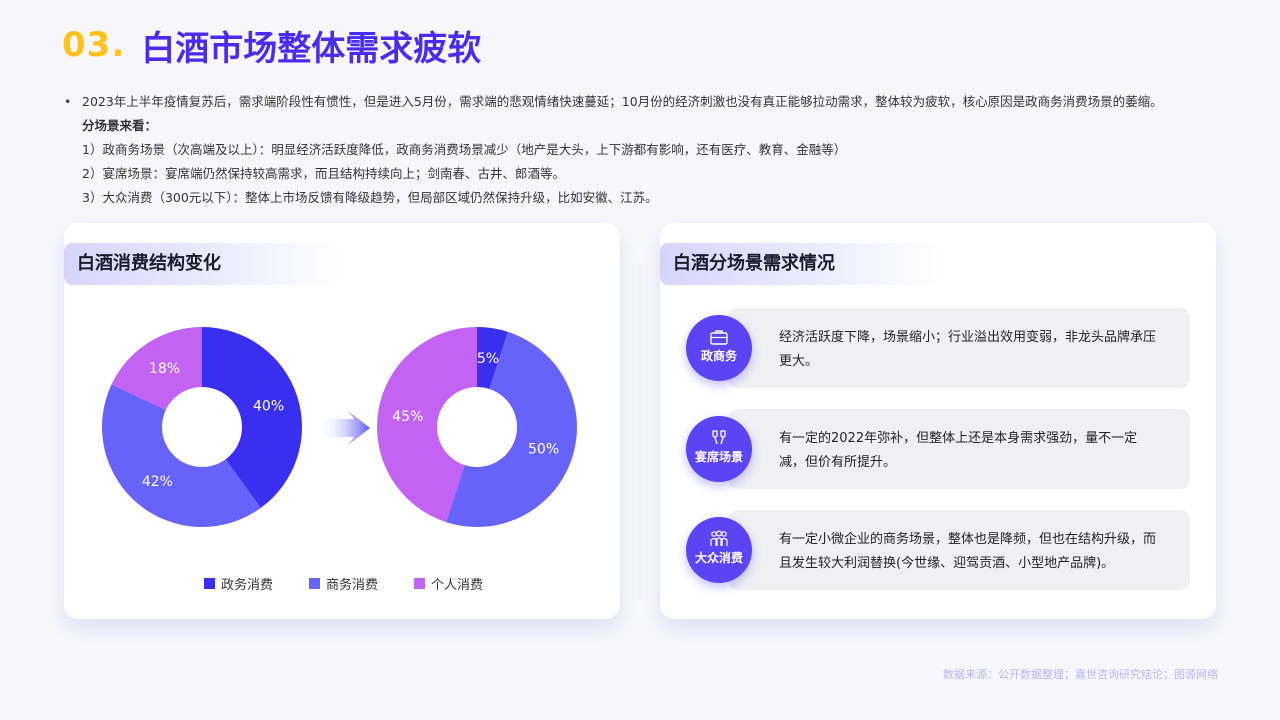  I want to click on scenario-label: 大众消费, so click(718, 558).